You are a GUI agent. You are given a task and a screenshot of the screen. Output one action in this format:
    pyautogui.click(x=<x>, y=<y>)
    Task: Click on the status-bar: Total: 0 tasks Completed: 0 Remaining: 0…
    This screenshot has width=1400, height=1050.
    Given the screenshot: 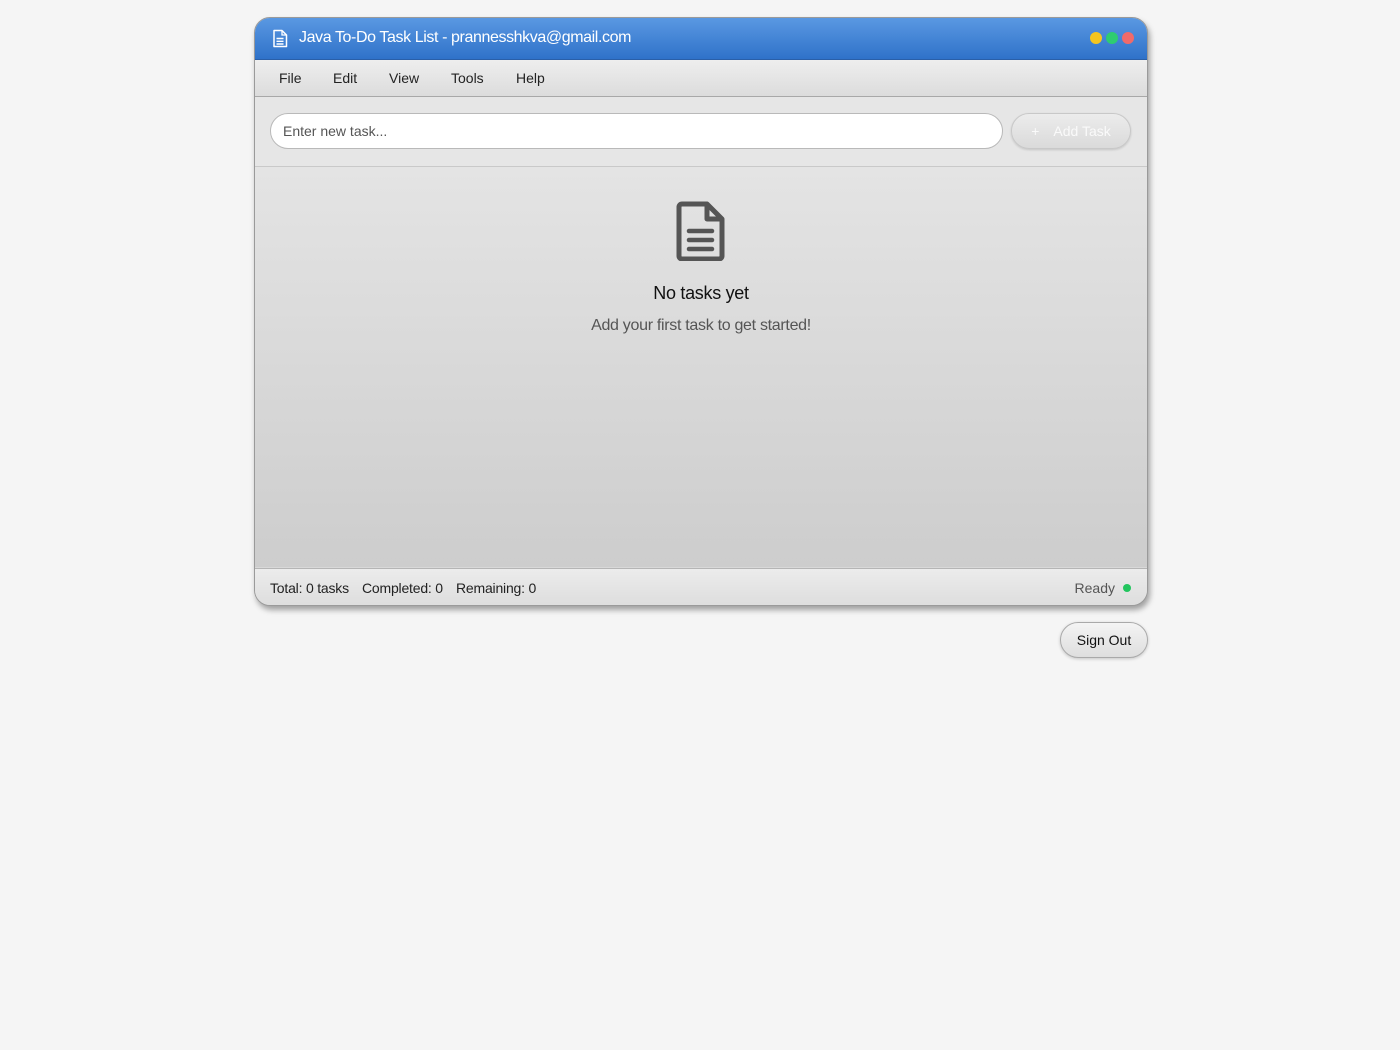 What is the action you would take?
    pyautogui.click(x=701, y=586)
    